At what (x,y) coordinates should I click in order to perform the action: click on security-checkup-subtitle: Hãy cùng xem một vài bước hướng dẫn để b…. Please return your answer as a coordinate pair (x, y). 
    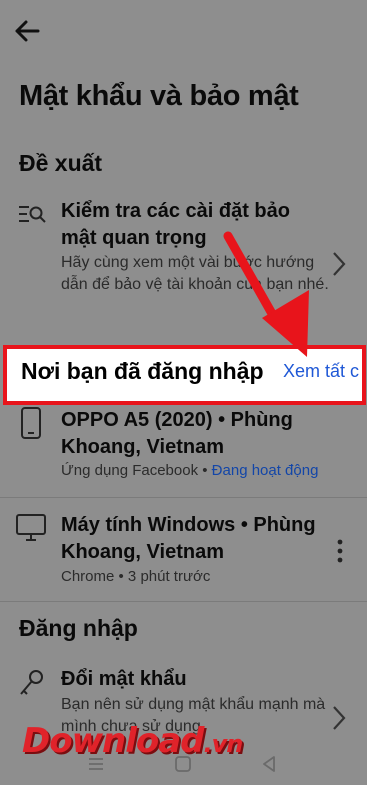
    Looking at the image, I should click on (195, 273).